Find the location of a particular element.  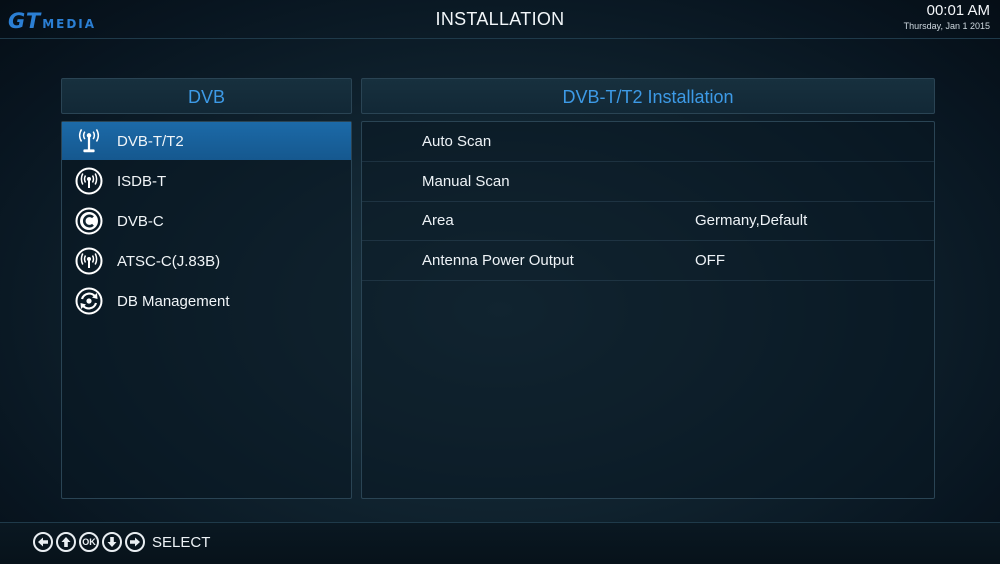

setting-label: Antenna Power Output is located at coordinates (498, 260).